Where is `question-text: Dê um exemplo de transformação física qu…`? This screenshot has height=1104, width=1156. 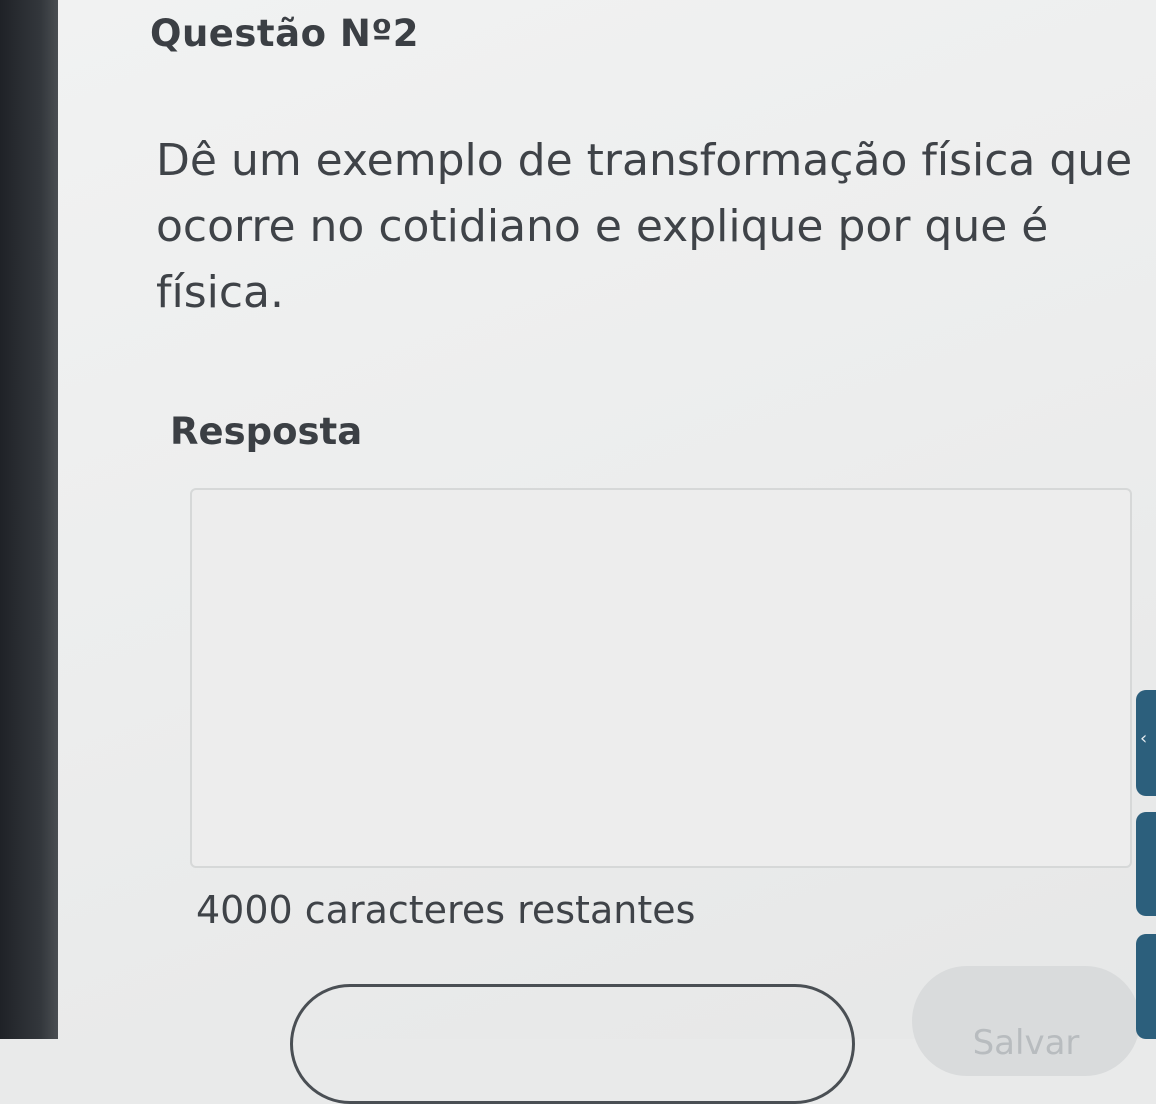
question-text: Dê um exemplo de transformação física qu… is located at coordinates (644, 226).